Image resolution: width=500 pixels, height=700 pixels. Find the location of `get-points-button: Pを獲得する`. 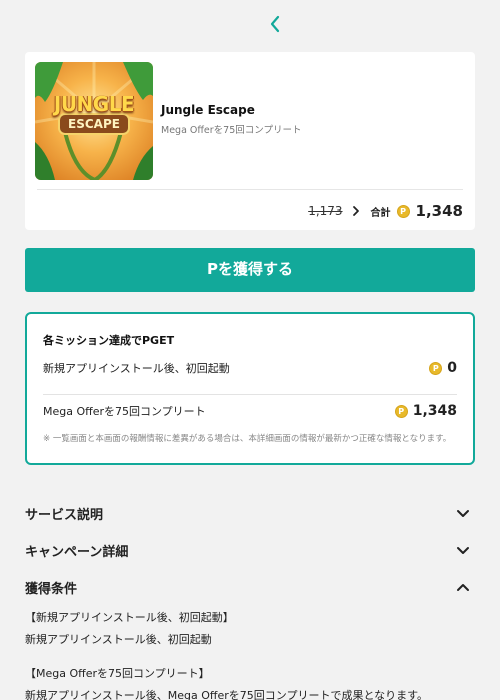

get-points-button: Pを獲得する is located at coordinates (250, 270).